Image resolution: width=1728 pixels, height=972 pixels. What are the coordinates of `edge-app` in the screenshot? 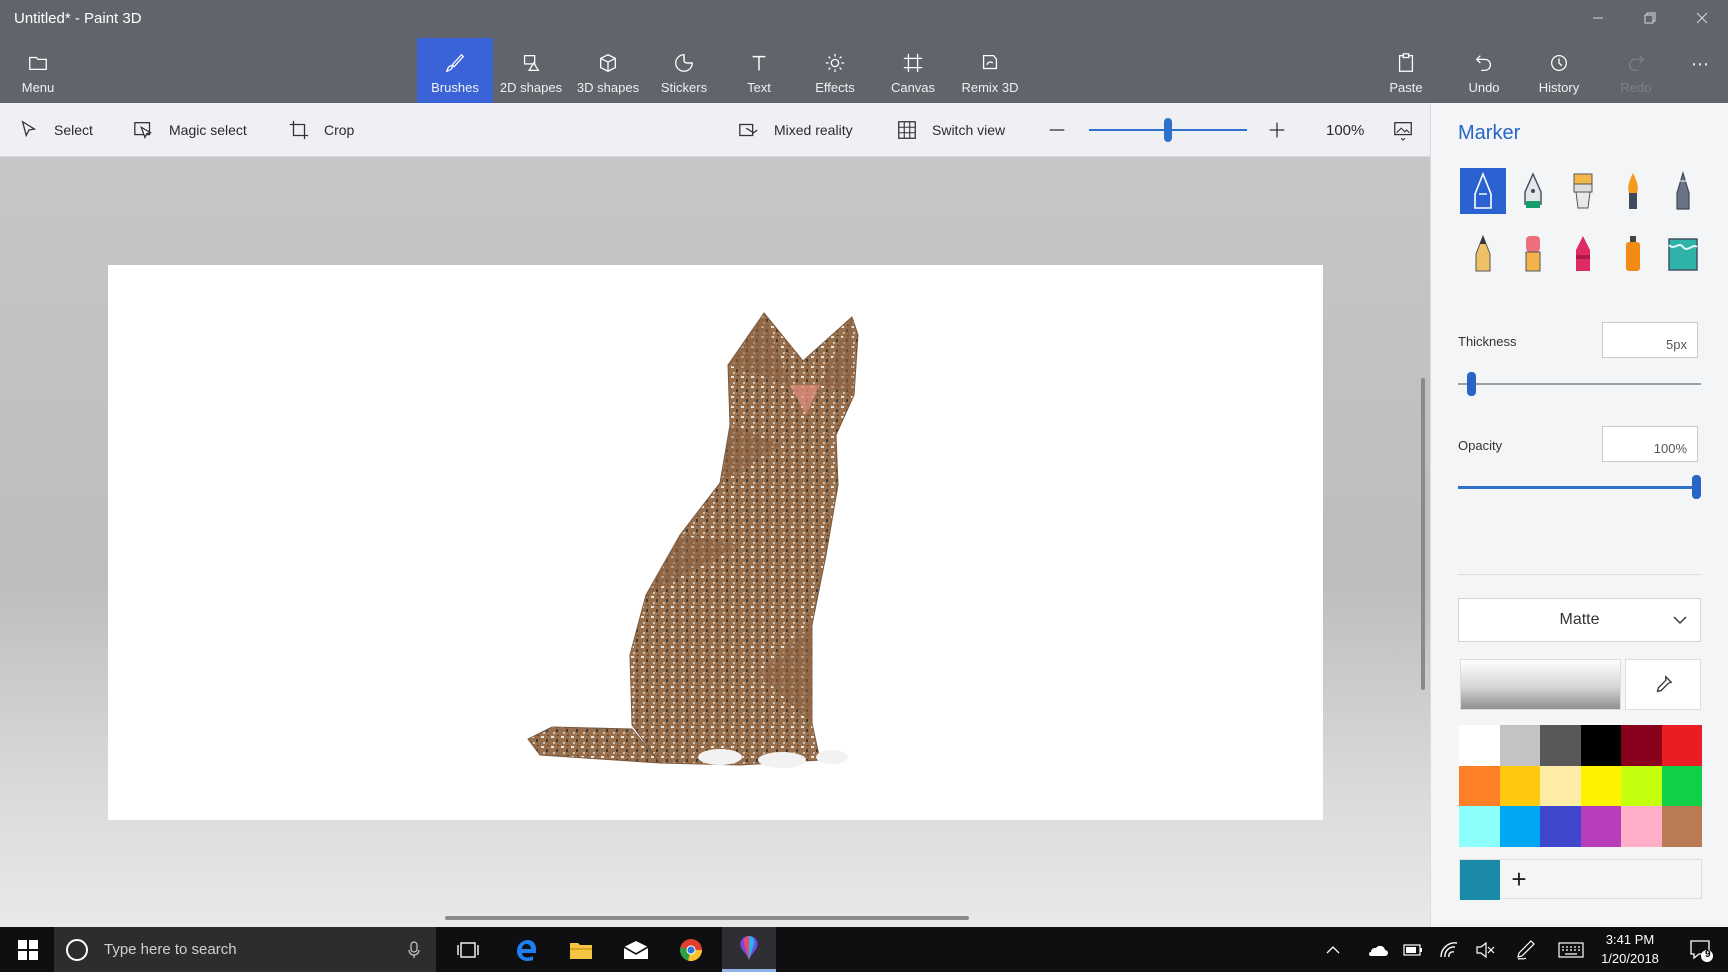 It's located at (526, 949).